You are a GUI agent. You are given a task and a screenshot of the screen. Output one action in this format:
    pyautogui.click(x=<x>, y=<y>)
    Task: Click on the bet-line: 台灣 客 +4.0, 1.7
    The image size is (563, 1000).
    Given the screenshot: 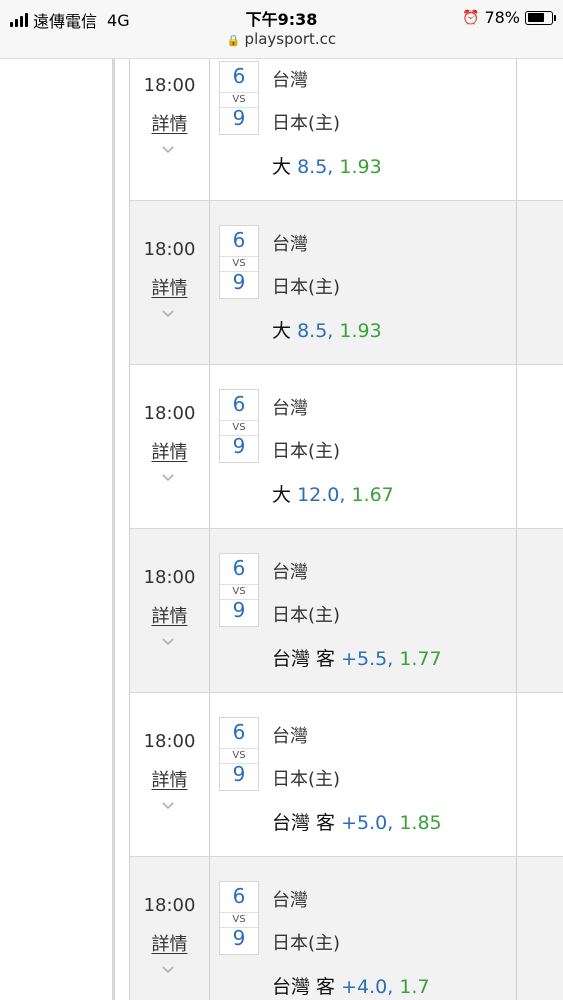 What is the action you would take?
    pyautogui.click(x=351, y=985)
    